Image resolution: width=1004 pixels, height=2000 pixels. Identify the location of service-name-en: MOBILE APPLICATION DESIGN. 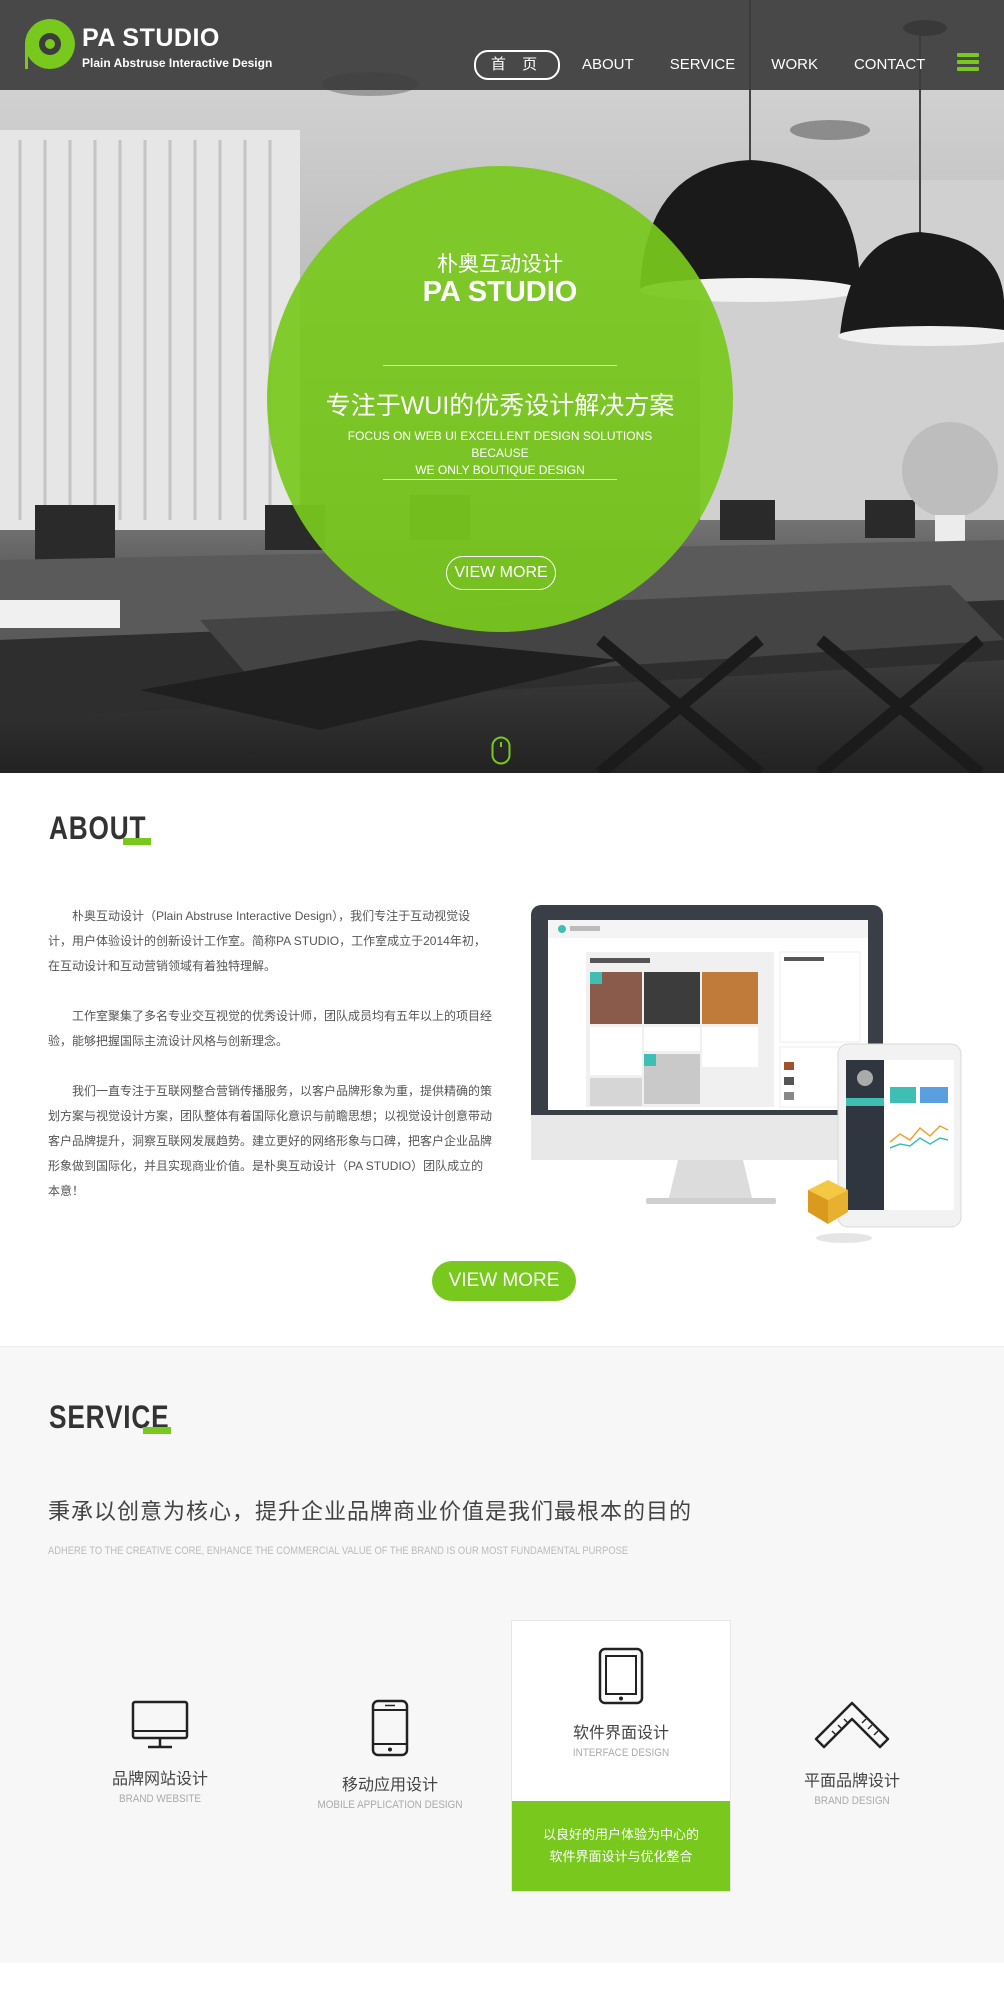
(390, 1805).